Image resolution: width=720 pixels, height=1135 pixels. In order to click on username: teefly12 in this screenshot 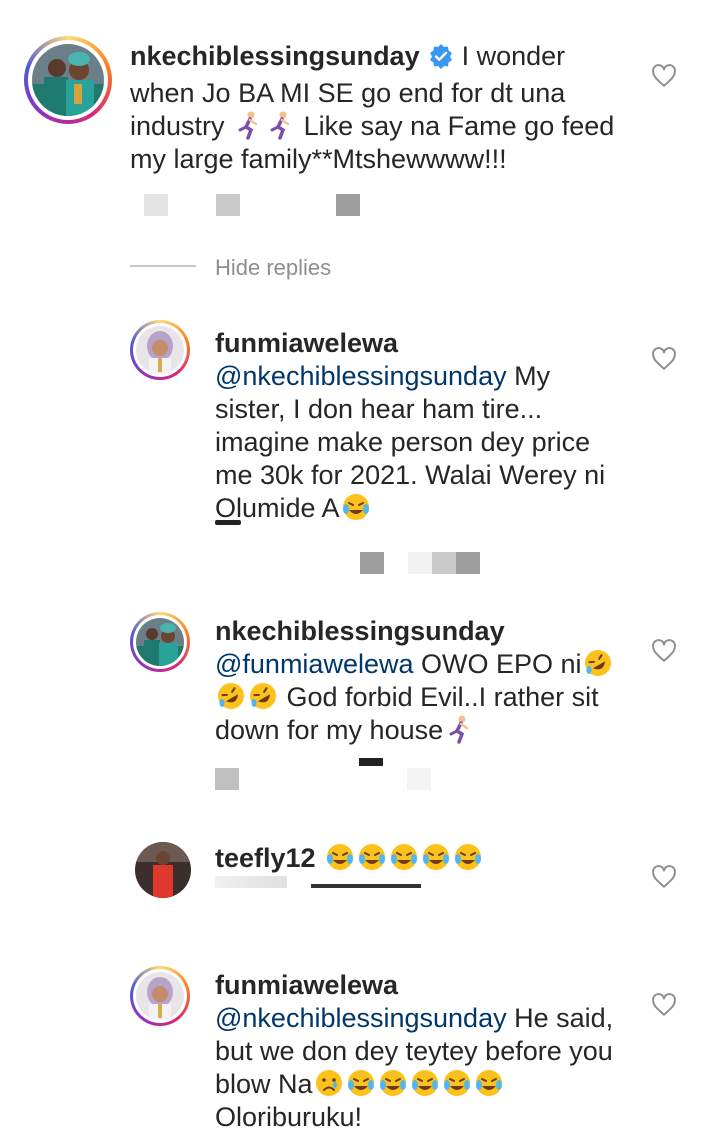, I will do `click(265, 858)`.